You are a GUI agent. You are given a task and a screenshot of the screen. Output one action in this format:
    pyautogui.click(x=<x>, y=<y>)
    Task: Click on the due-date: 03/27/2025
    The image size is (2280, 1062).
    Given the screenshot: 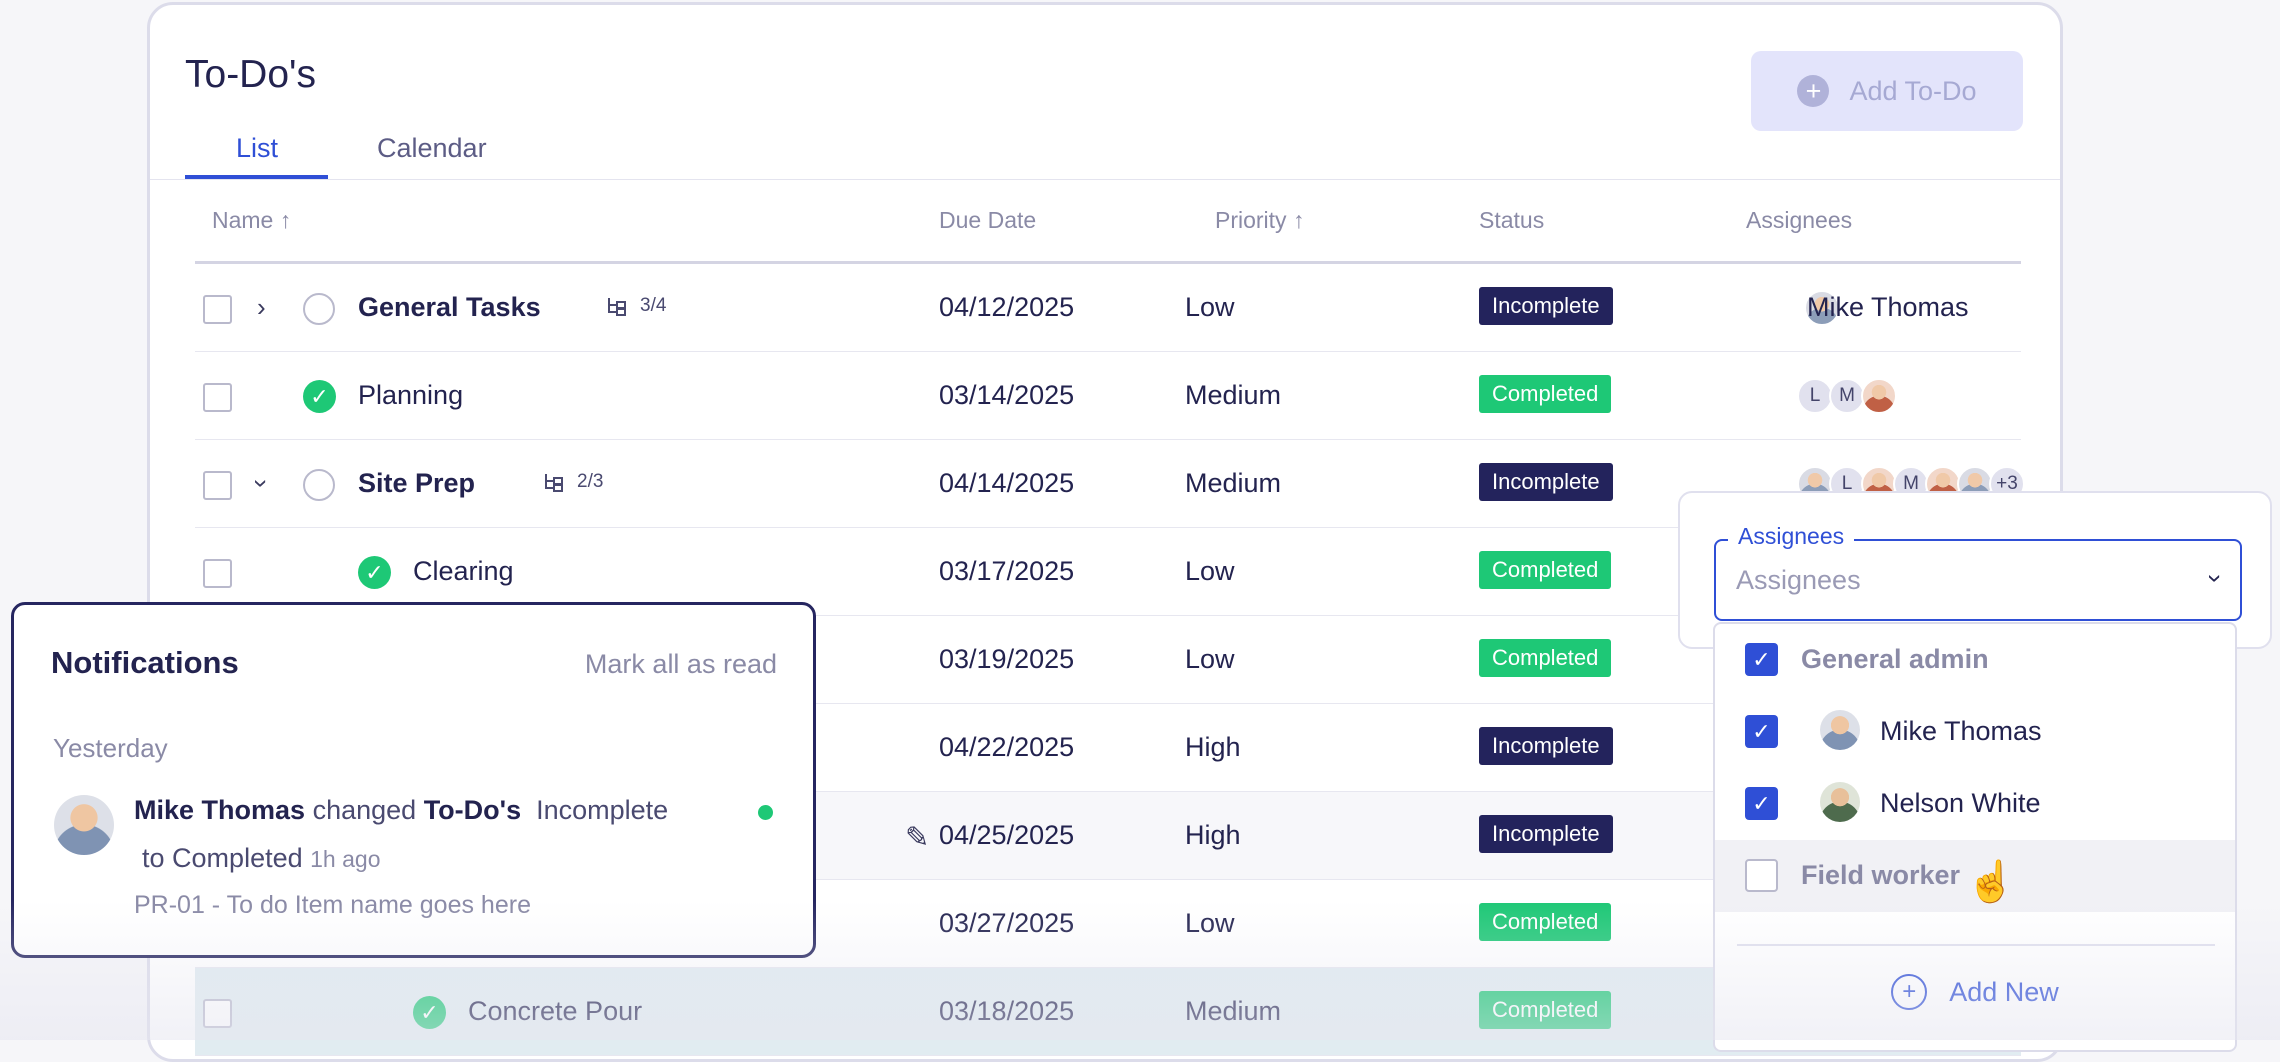 What is the action you would take?
    pyautogui.click(x=1007, y=923)
    